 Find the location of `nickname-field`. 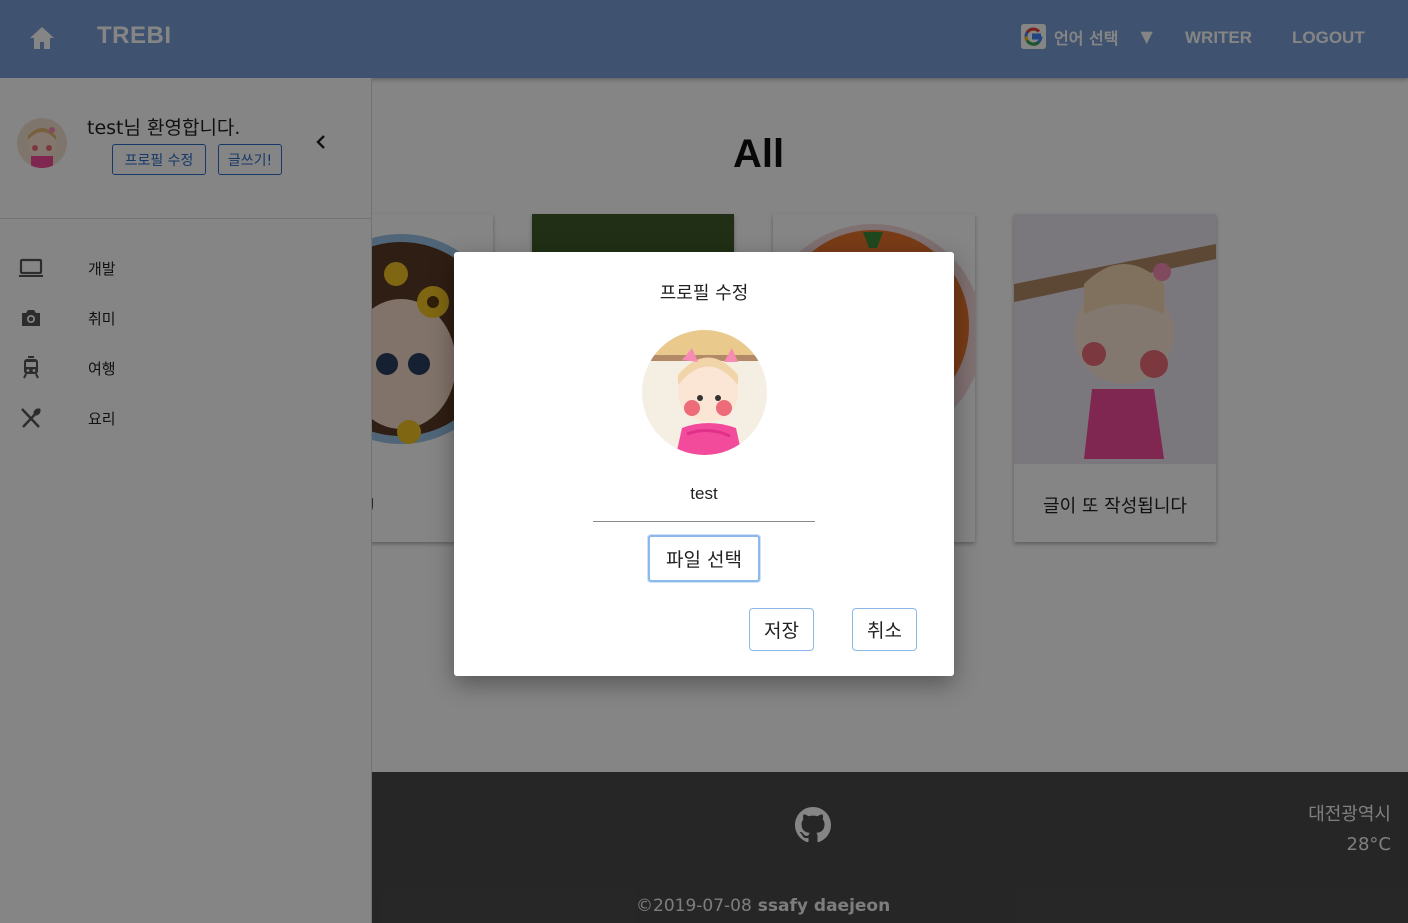

nickname-field is located at coordinates (704, 502).